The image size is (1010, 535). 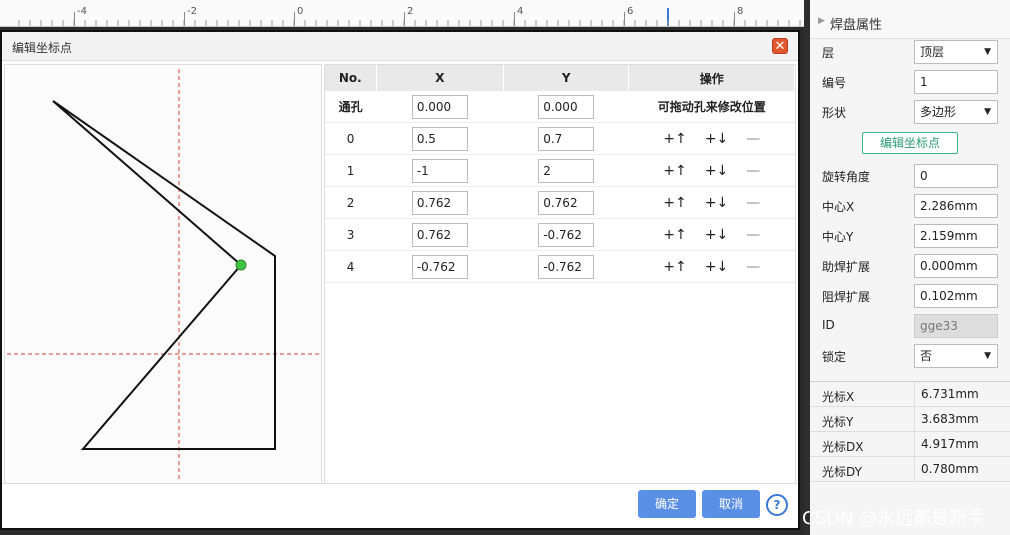 What do you see at coordinates (846, 267) in the screenshot?
I see `prop-label: 助焊扩展` at bounding box center [846, 267].